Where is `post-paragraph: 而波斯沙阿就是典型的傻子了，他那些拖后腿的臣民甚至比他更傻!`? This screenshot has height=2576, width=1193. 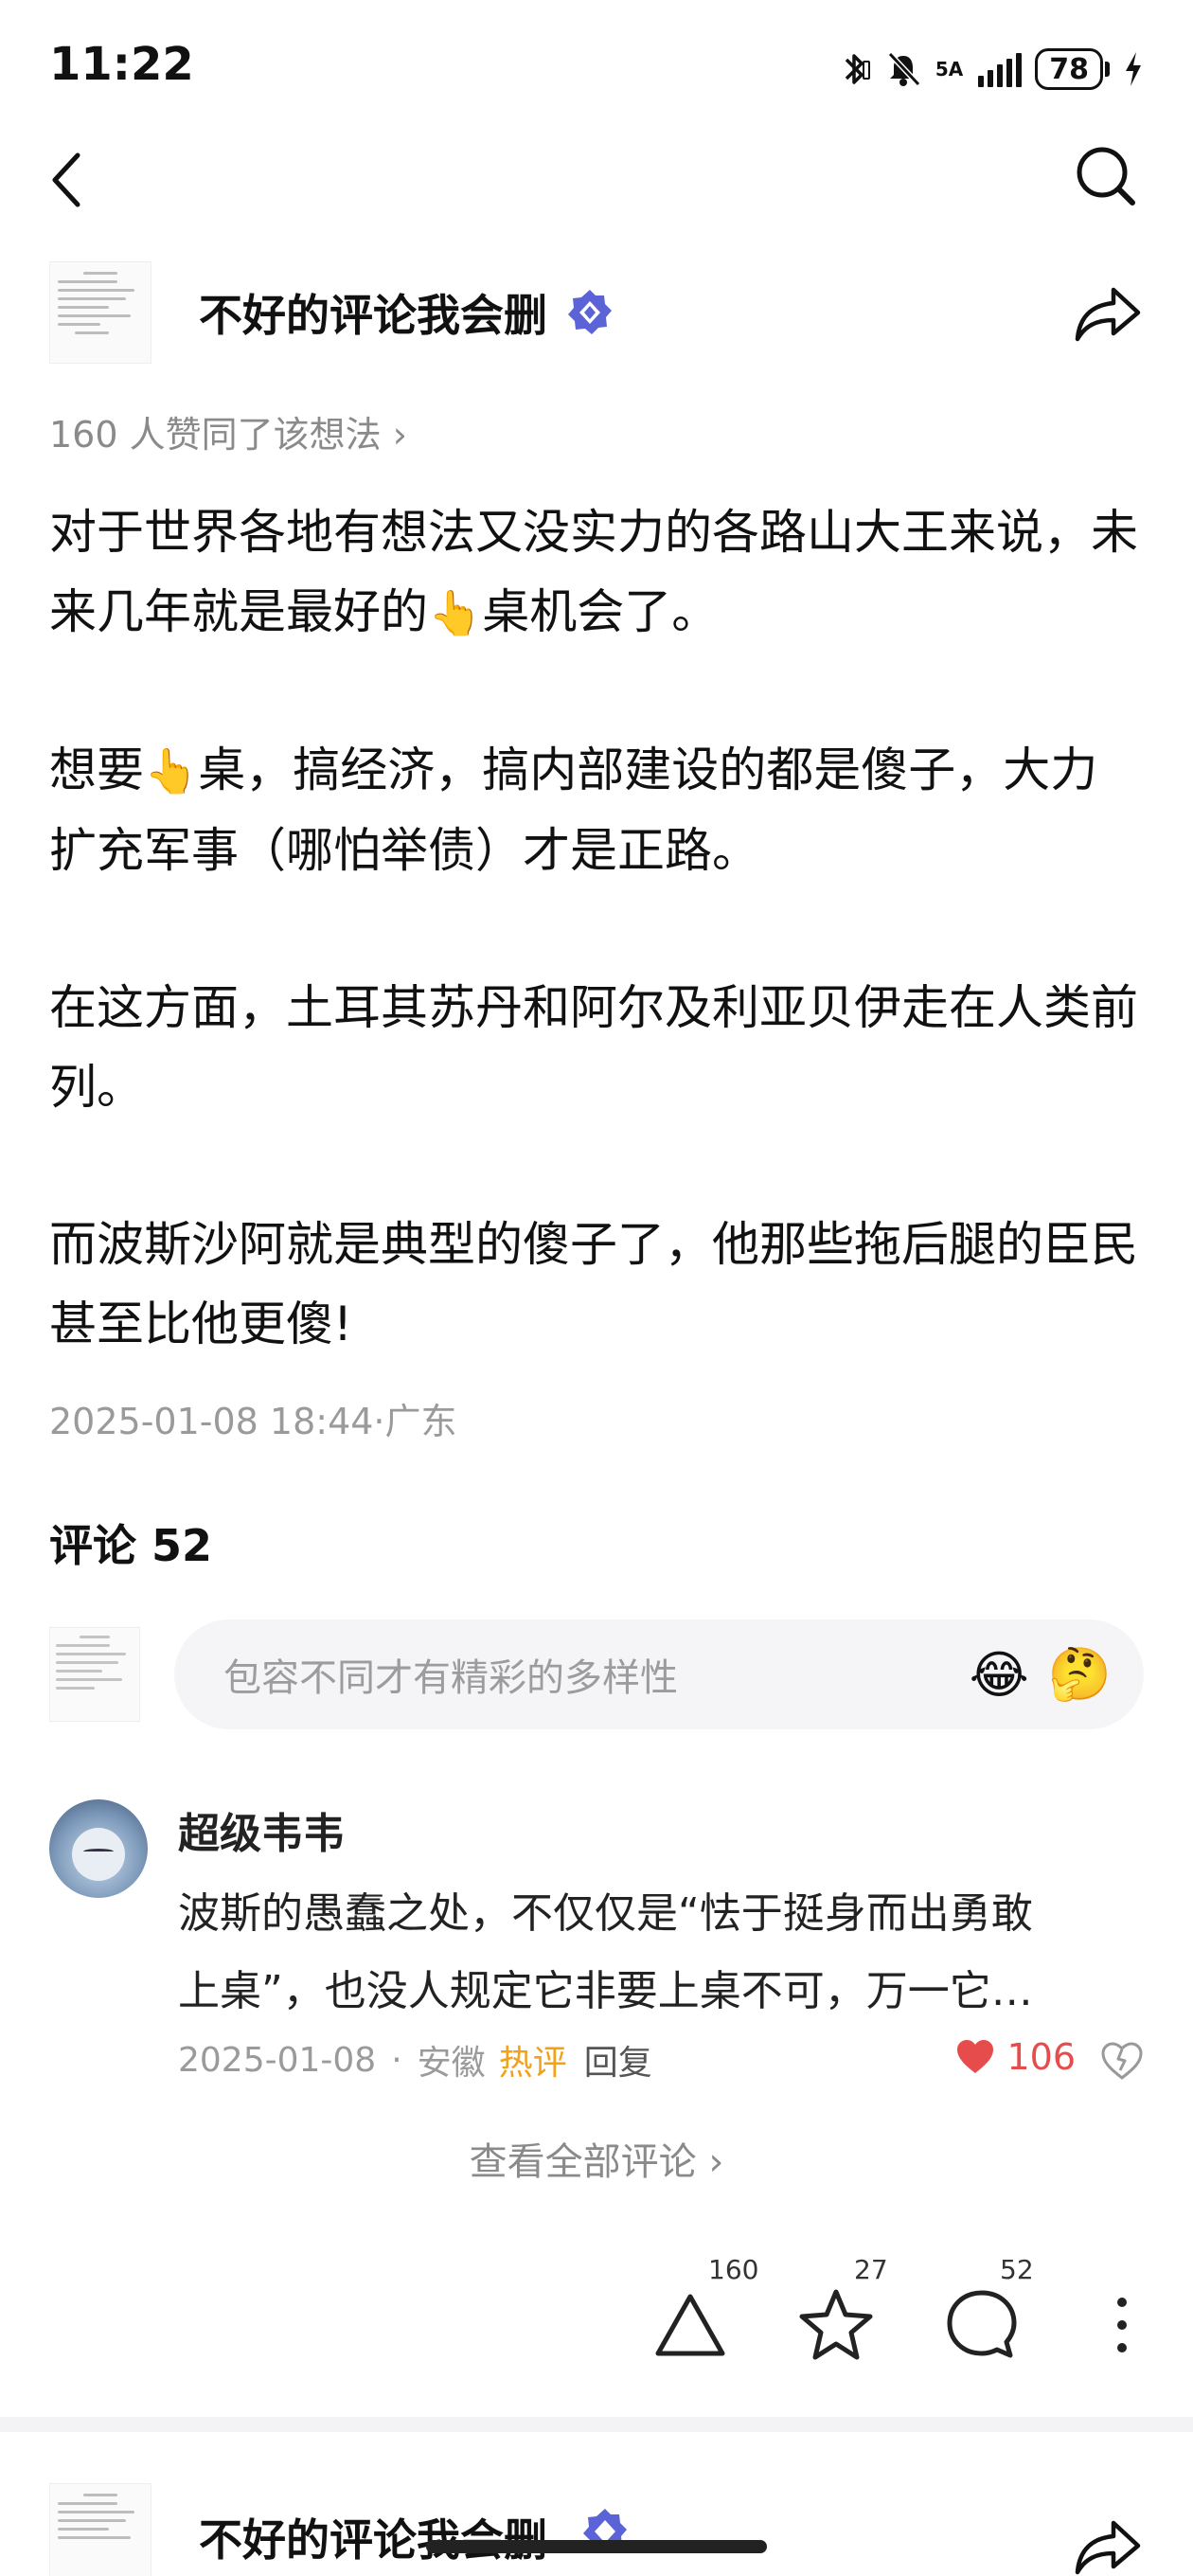 post-paragraph: 而波斯沙阿就是典型的傻子了，他那些拖后腿的臣民甚至比他更傻! is located at coordinates (593, 1284).